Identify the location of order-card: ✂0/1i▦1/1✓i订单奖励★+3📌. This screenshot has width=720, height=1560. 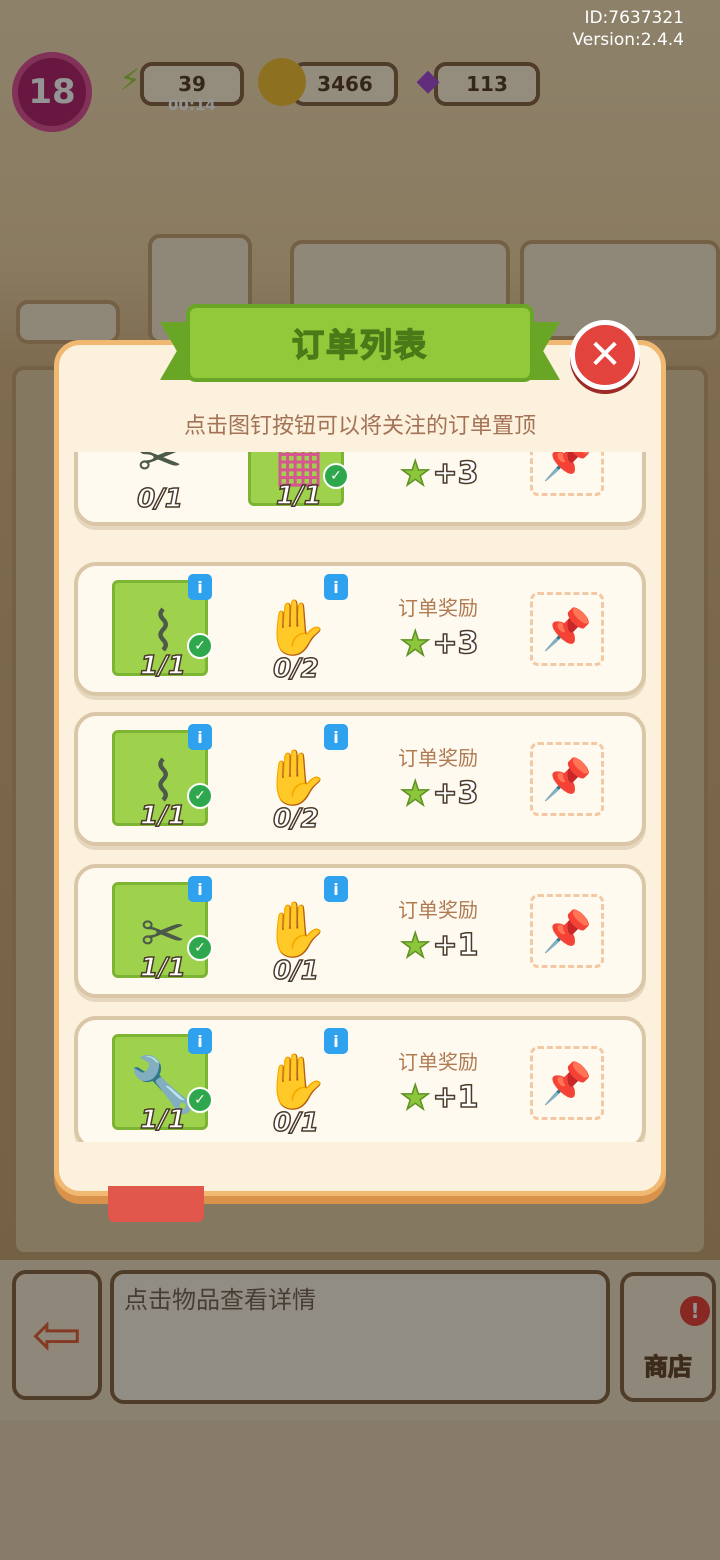
(360, 489).